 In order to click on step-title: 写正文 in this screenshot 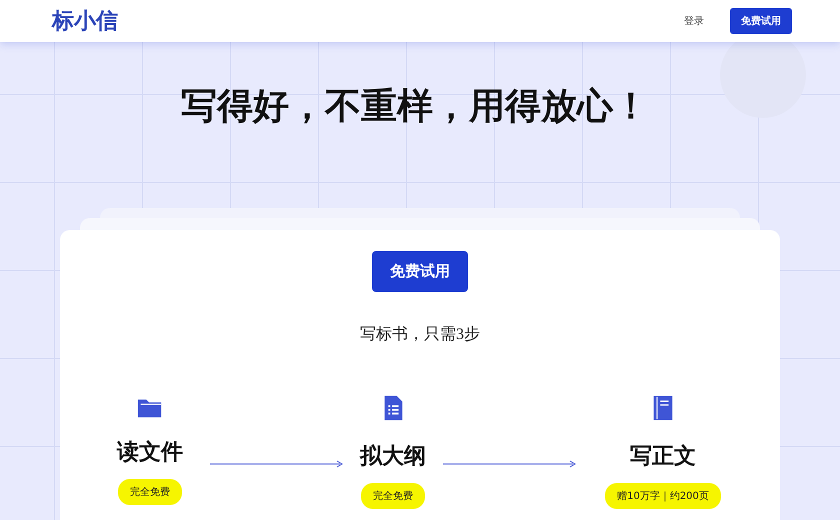, I will do `click(663, 456)`.